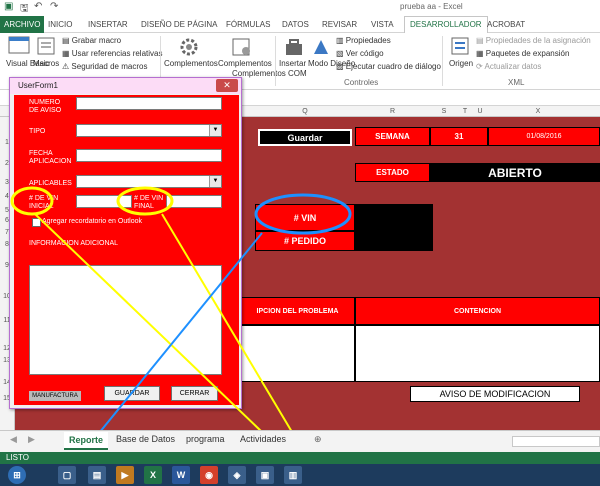  Describe the element at coordinates (125, 475) in the screenshot. I see `media-icon: ▶` at that location.